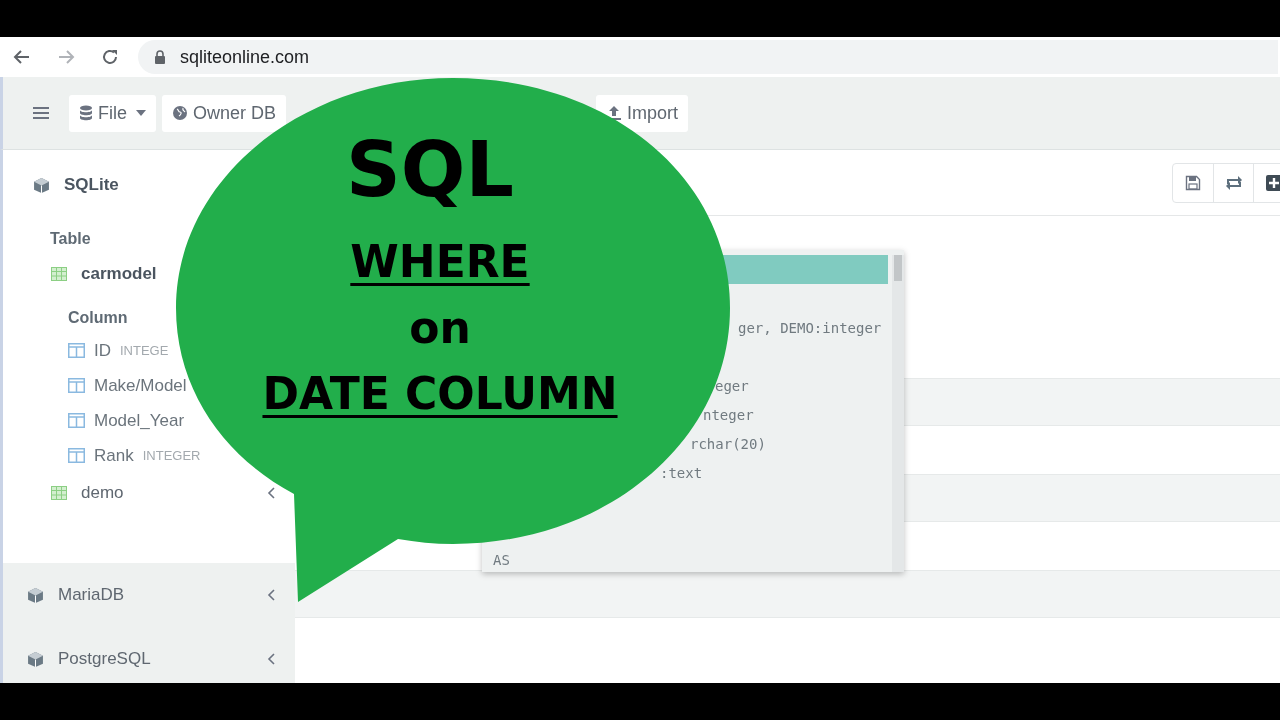 The width and height of the screenshot is (1280, 720). I want to click on suggestion-text: rchar(20), so click(728, 443).